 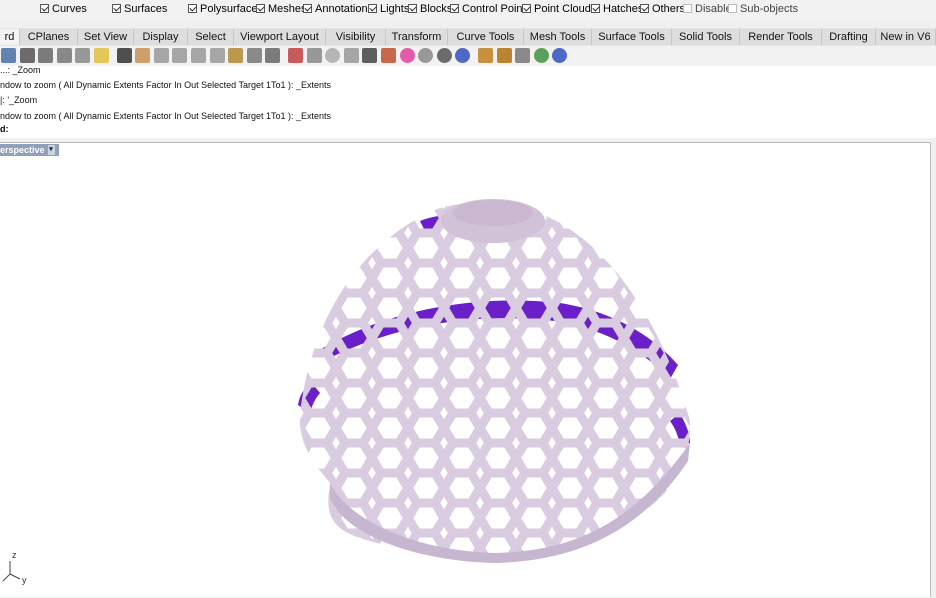 I want to click on car-icon, so click(x=295, y=55).